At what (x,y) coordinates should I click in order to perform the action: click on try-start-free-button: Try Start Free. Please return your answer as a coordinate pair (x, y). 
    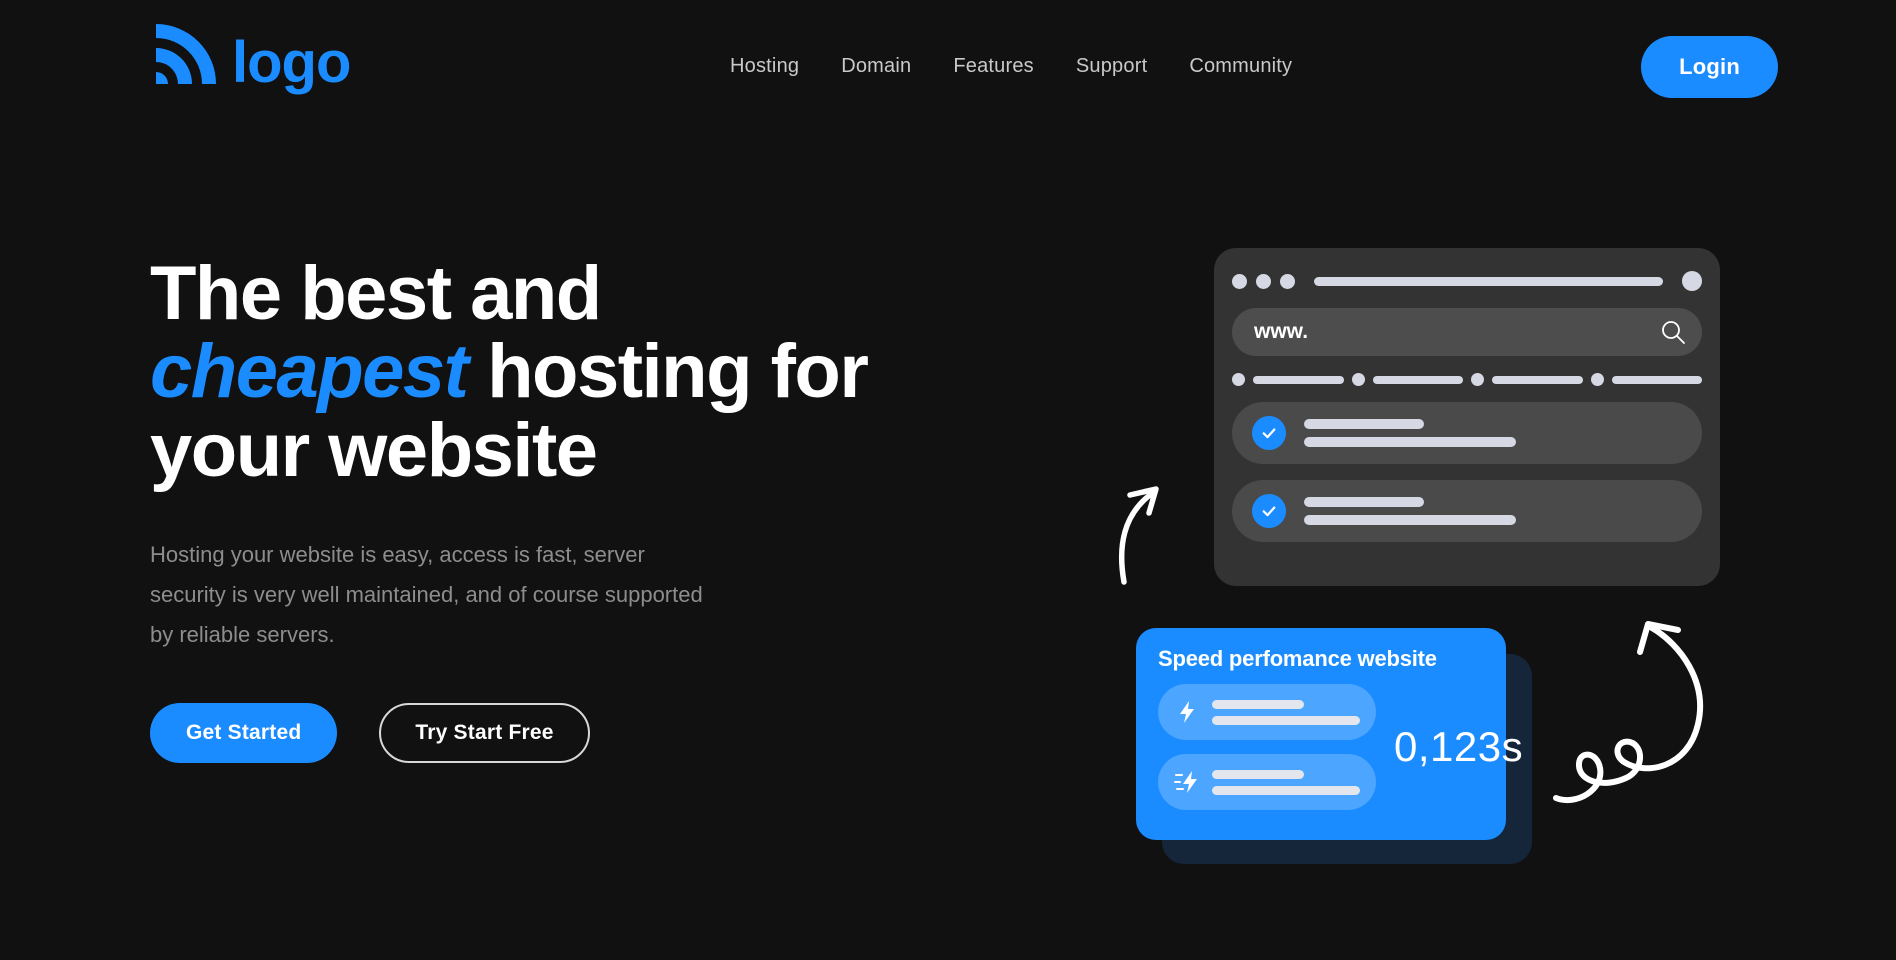
    Looking at the image, I should click on (484, 732).